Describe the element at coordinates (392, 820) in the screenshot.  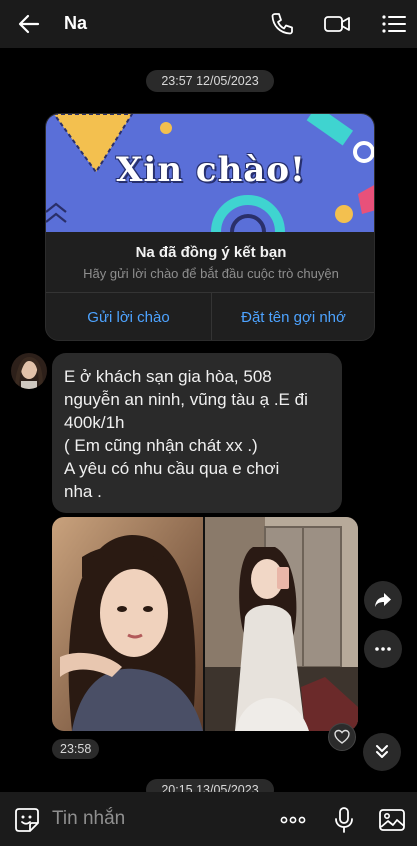
I see `image-icon` at that location.